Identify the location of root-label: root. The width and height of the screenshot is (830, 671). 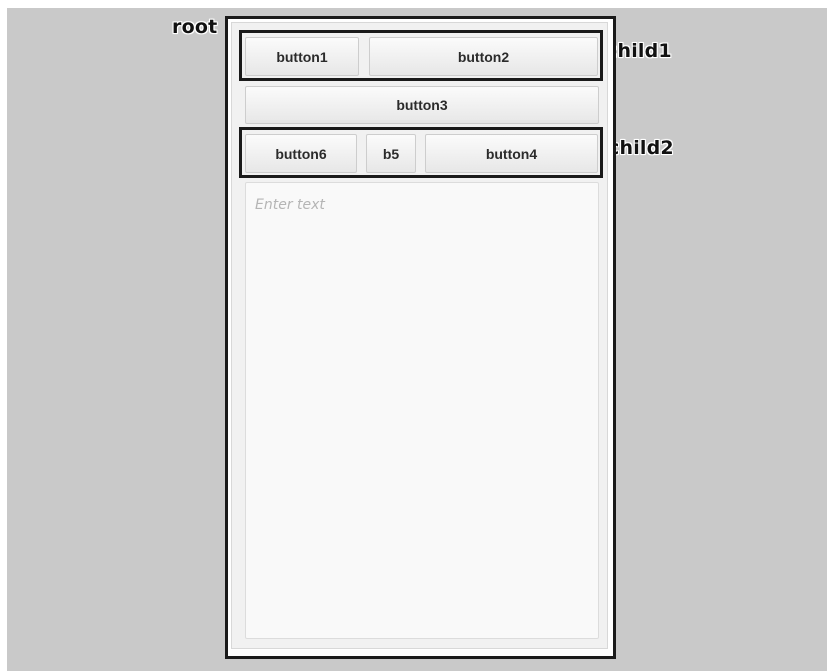
(195, 27).